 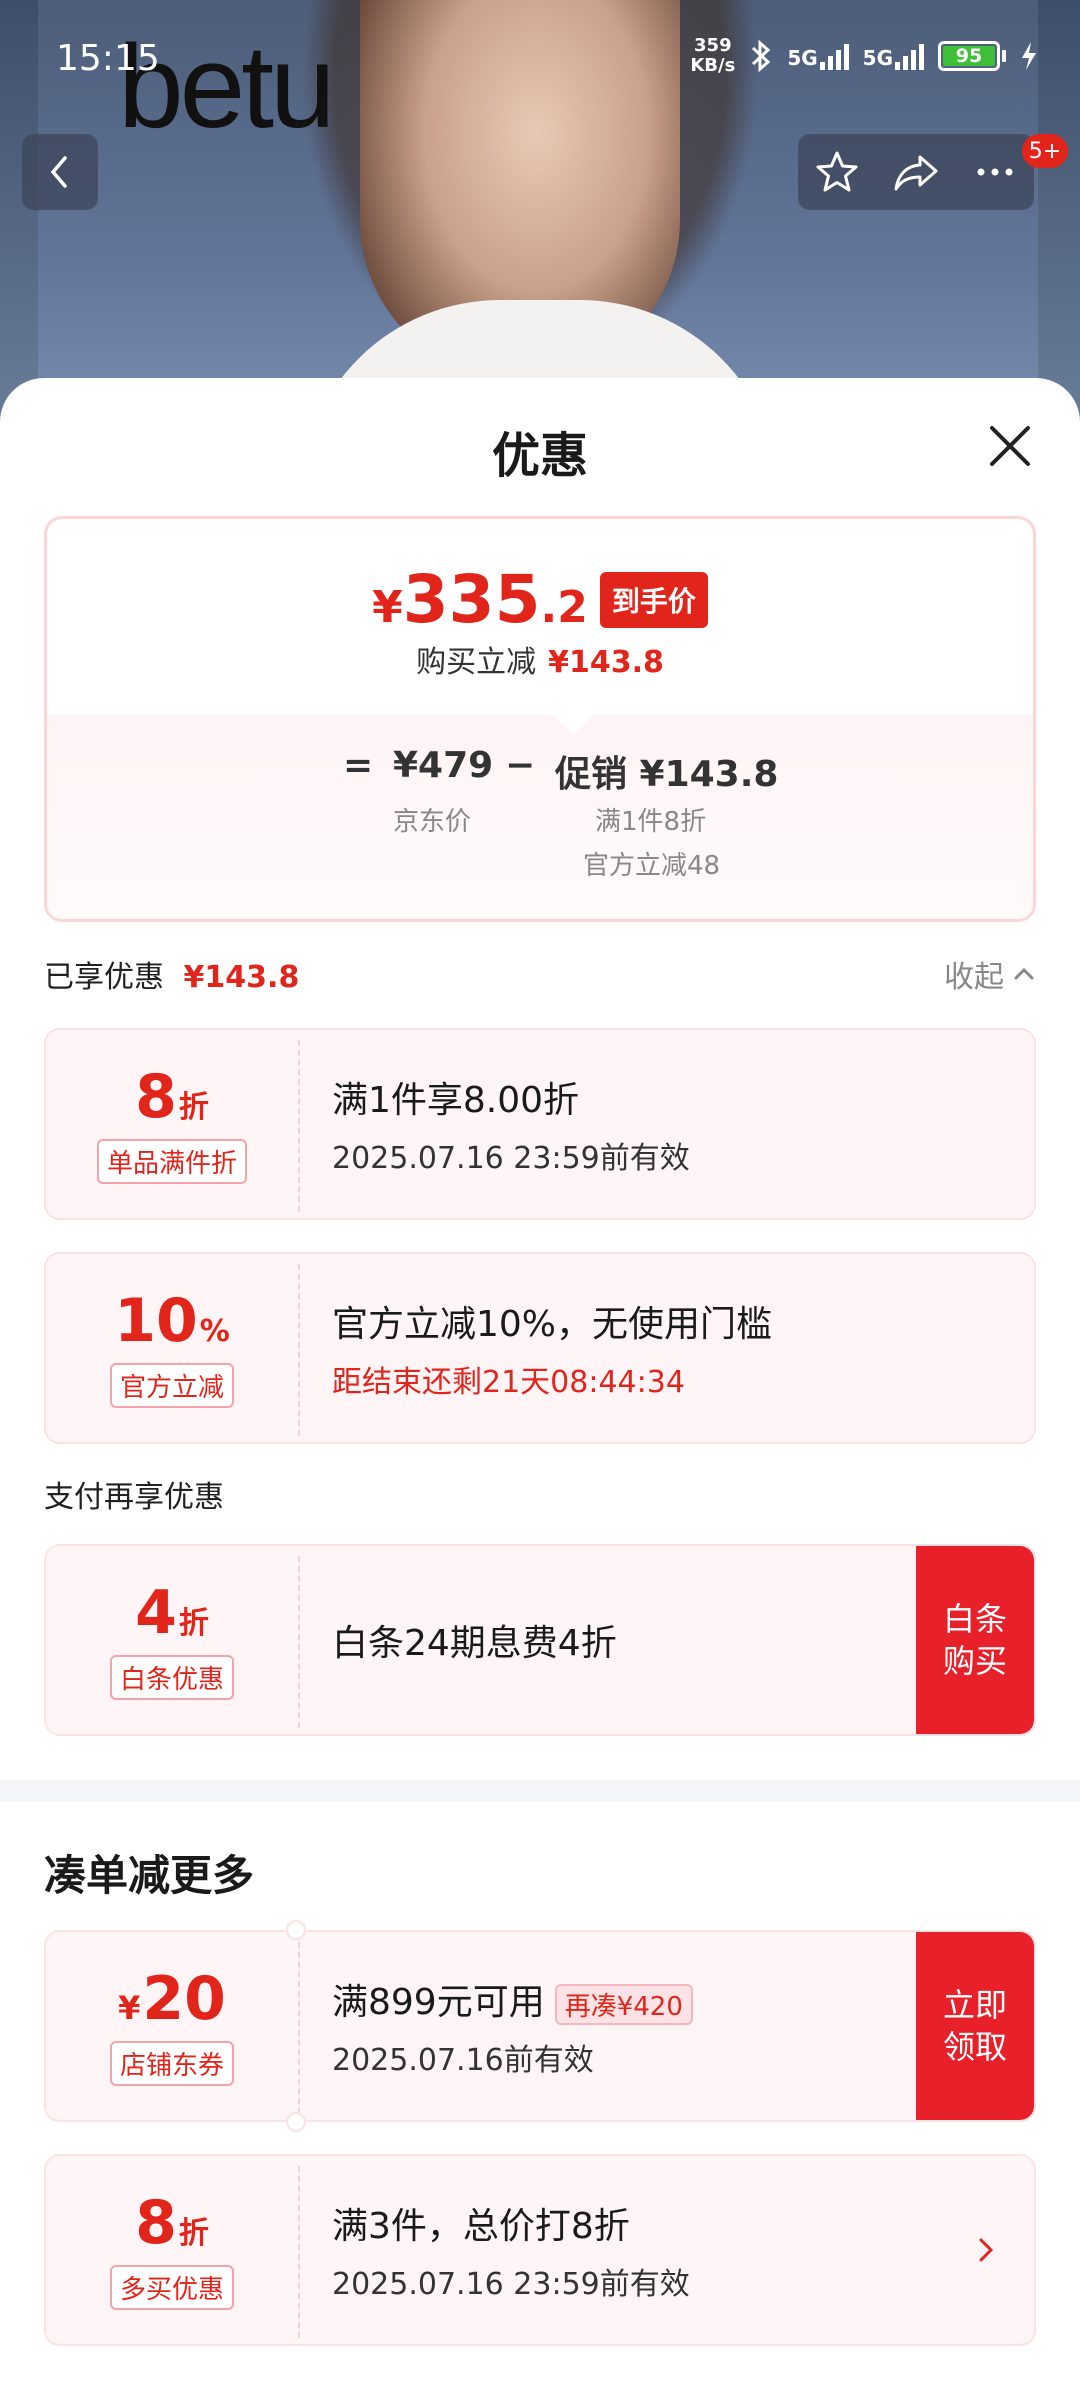 I want to click on back-icon, so click(x=58, y=172).